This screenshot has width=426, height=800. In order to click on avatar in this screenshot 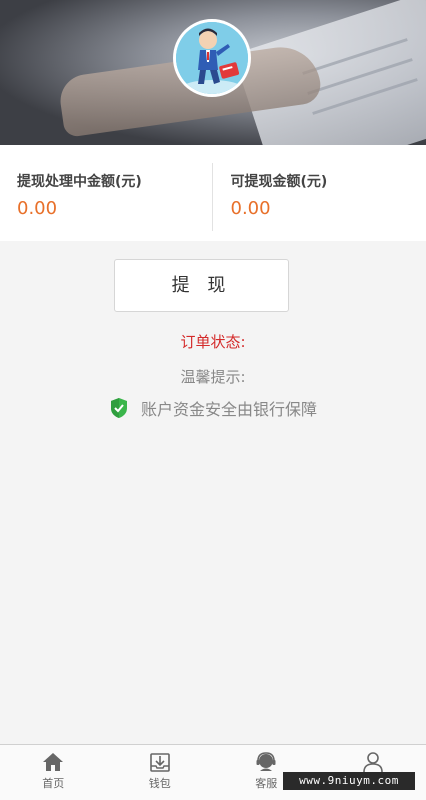, I will do `click(212, 58)`.